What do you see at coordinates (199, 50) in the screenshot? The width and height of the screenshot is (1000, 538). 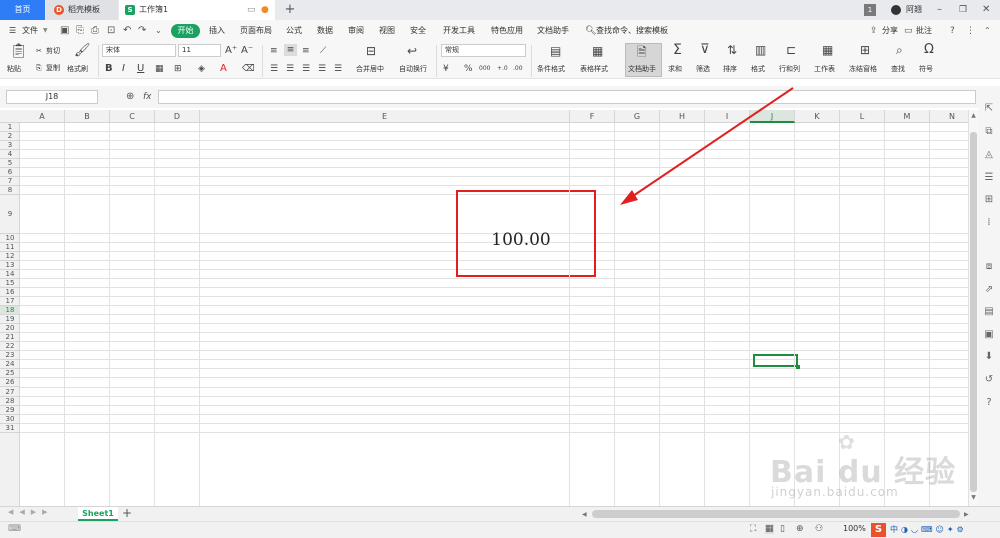 I see `font-size-select: 11` at bounding box center [199, 50].